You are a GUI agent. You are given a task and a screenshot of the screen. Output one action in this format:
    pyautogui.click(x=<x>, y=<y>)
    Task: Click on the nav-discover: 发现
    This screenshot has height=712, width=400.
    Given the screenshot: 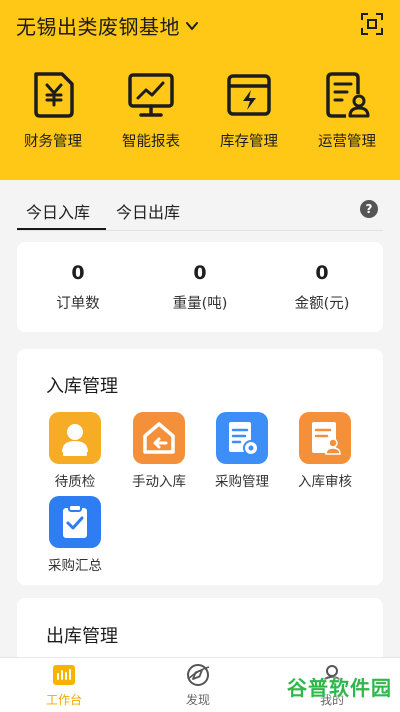 What is the action you would take?
    pyautogui.click(x=198, y=685)
    